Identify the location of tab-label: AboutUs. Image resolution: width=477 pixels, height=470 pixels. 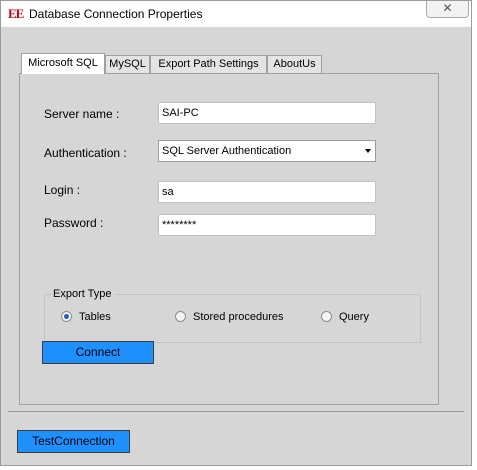
(294, 64).